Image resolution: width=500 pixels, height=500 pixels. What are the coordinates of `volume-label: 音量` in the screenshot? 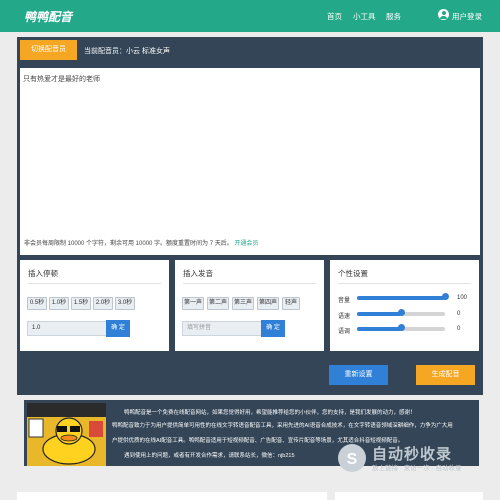 It's located at (344, 301).